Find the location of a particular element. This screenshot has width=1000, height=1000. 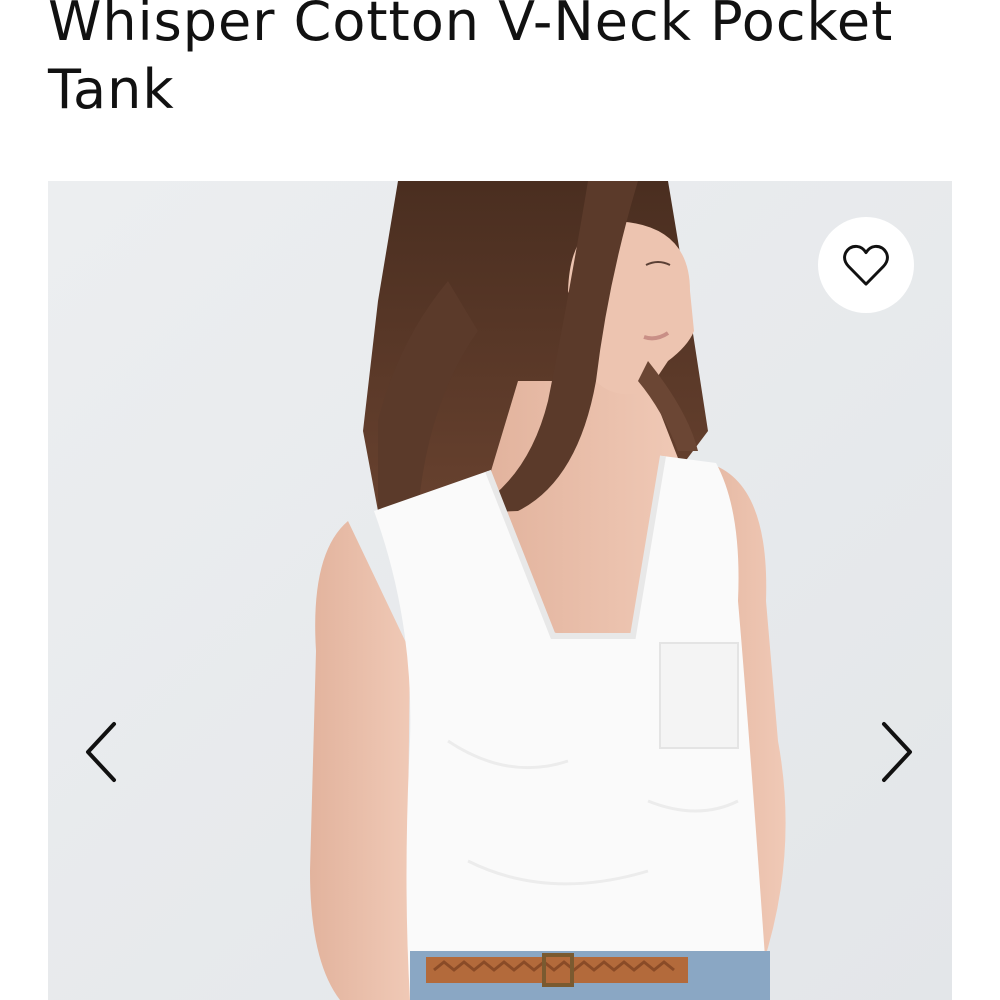

chevron-left-icon is located at coordinates (101, 752).